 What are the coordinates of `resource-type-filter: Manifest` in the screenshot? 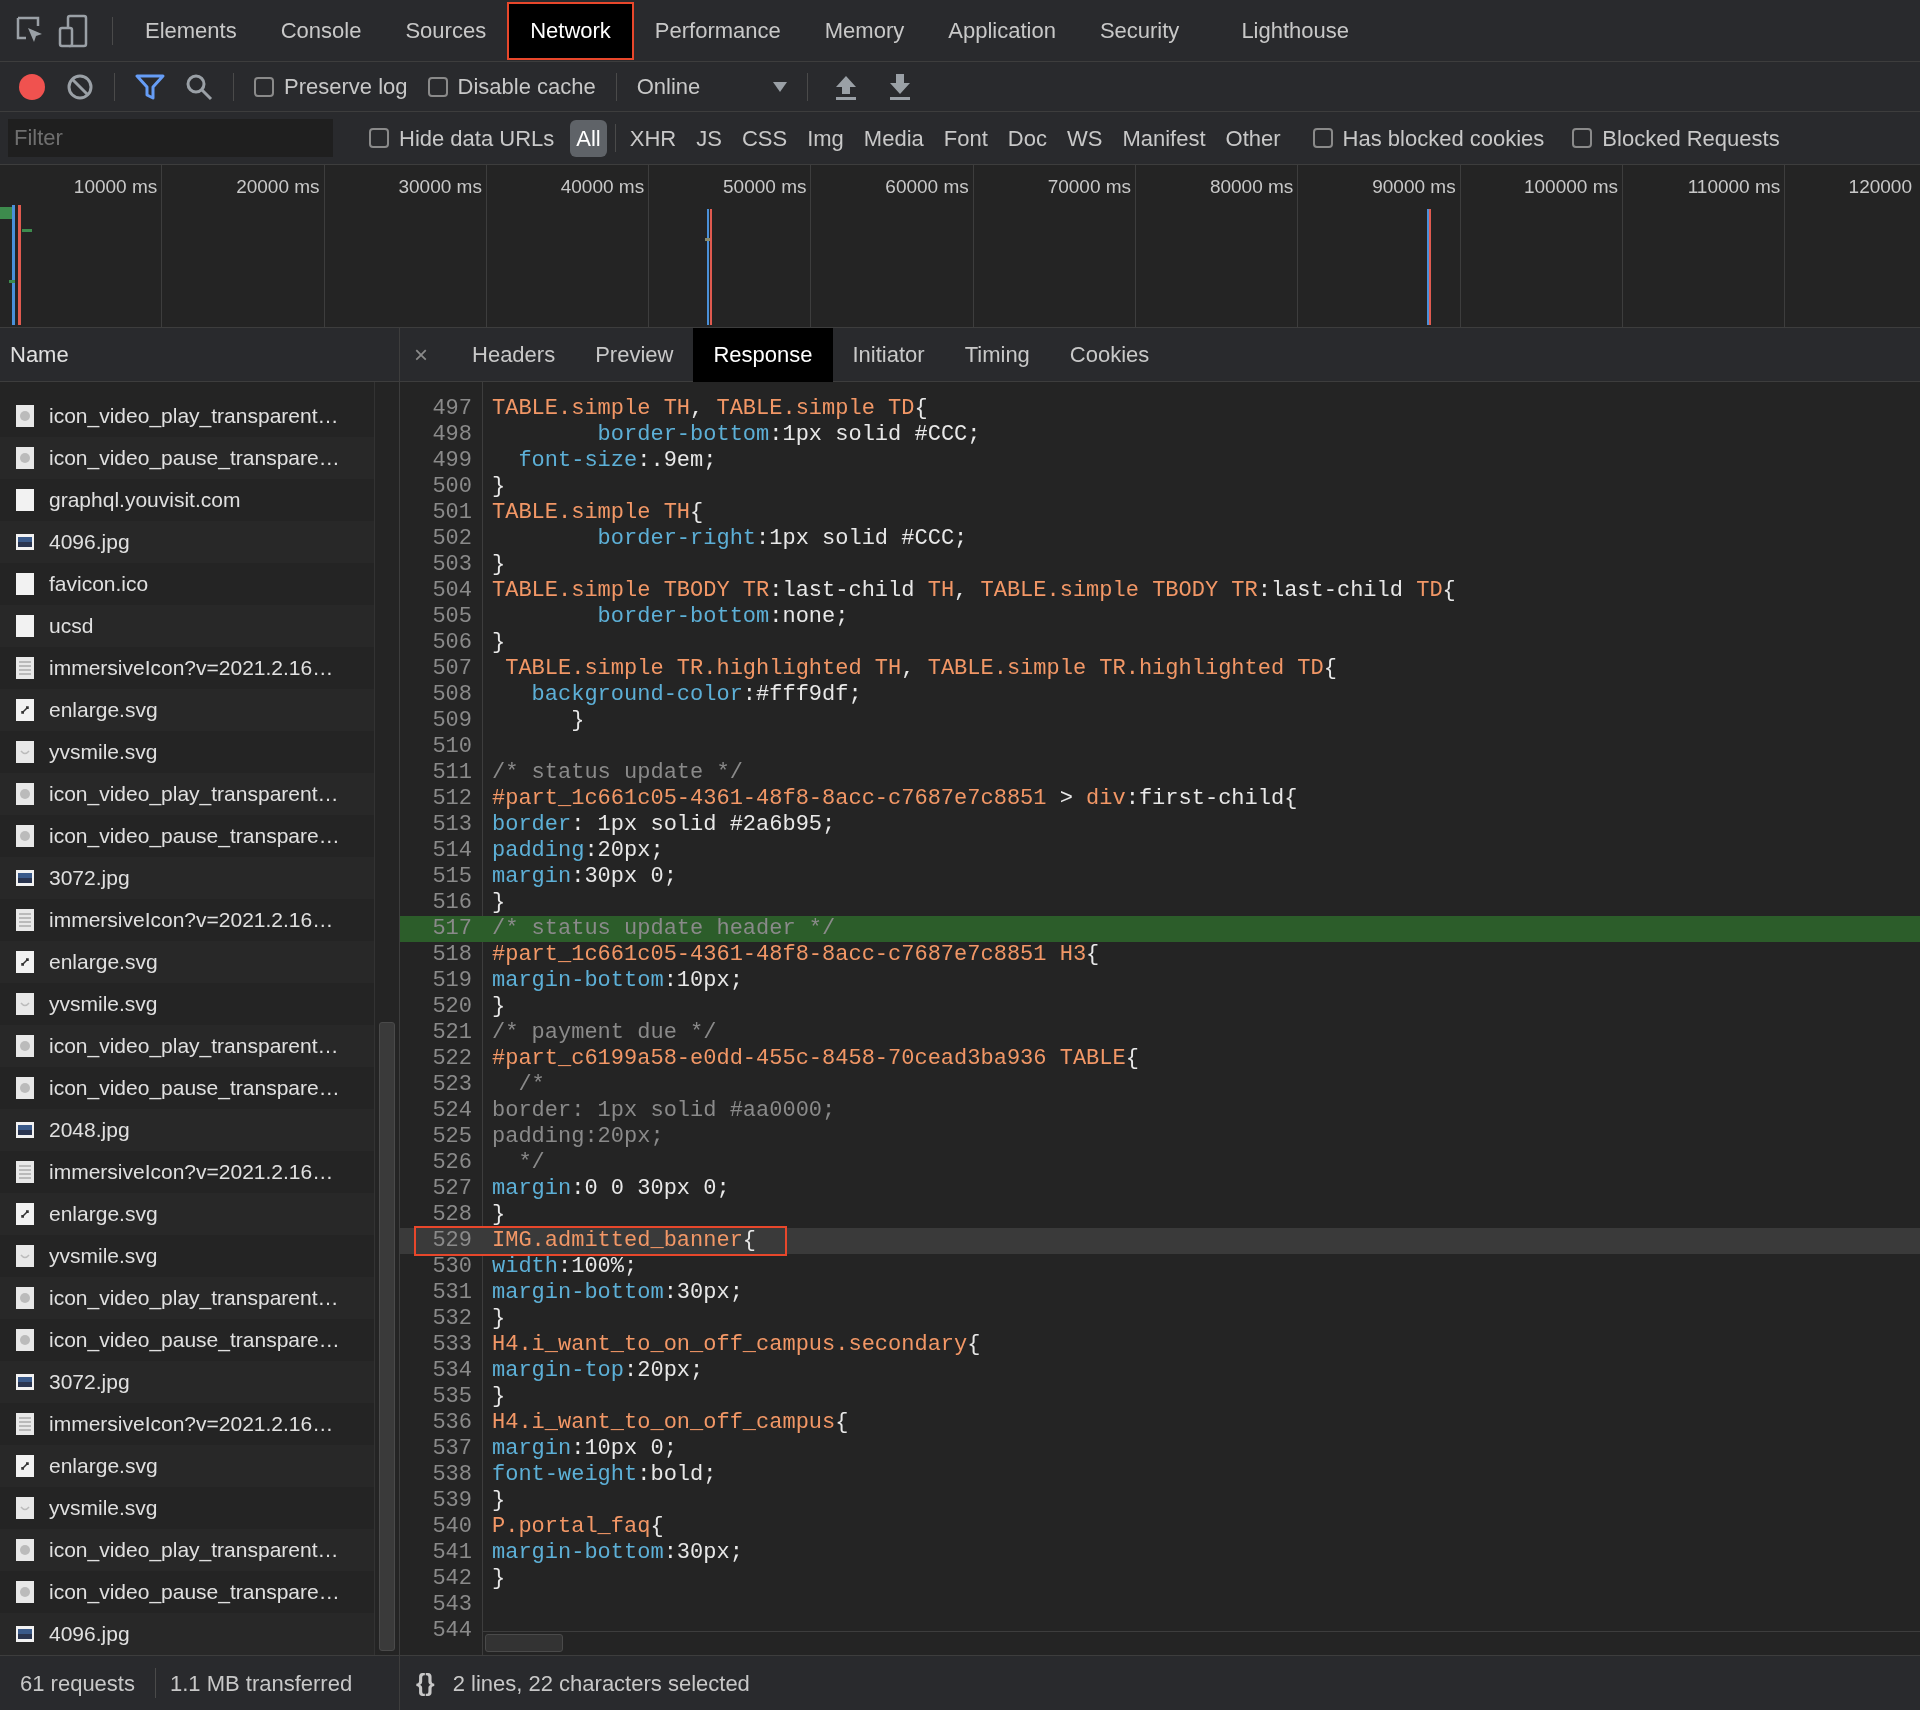 It's located at (1164, 138).